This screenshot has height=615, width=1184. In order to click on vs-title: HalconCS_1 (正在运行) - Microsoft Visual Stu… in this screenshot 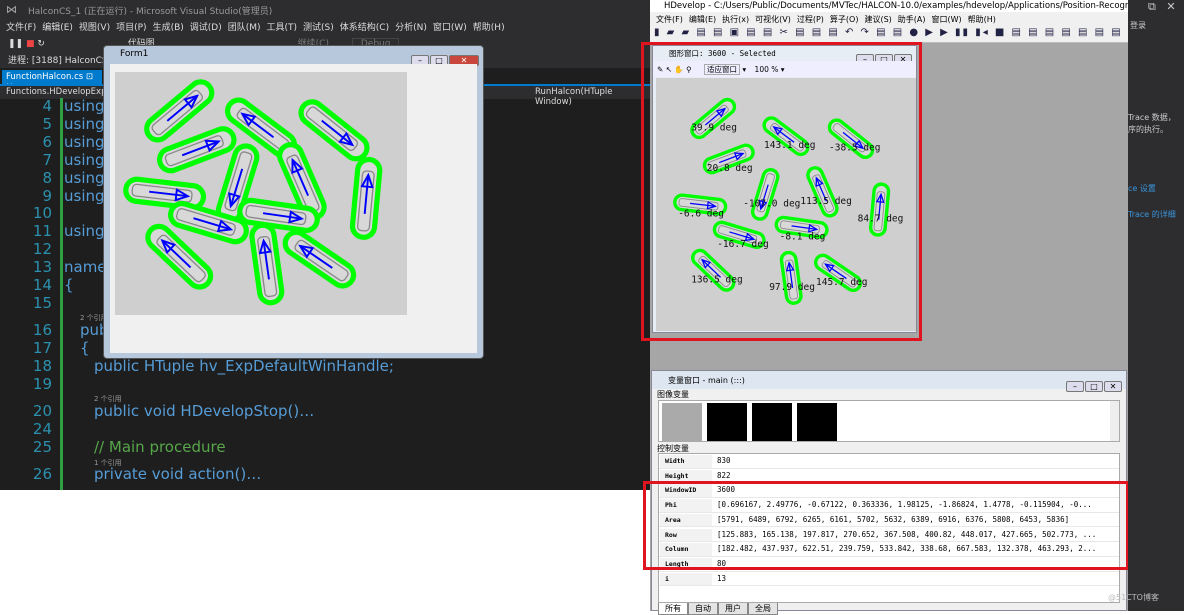, I will do `click(325, 9)`.